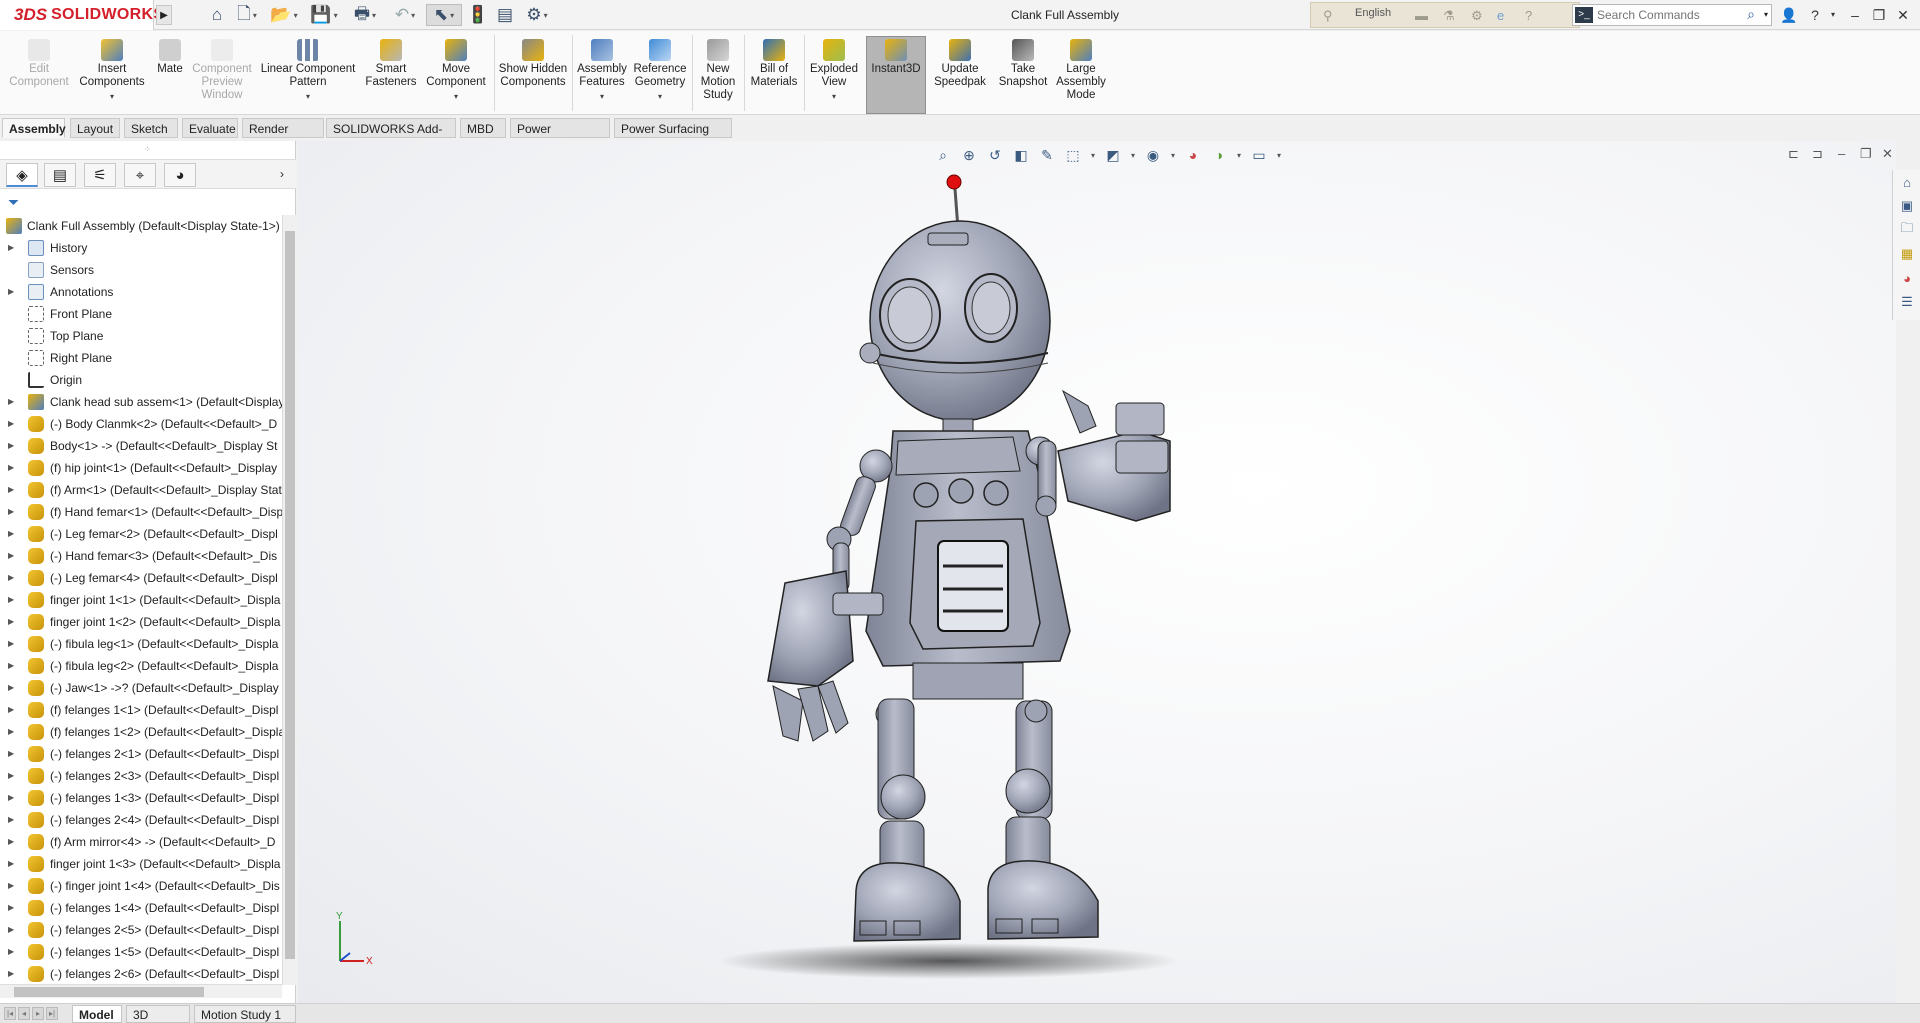  What do you see at coordinates (1023, 64) in the screenshot?
I see `take-snapshot-button: Take Snapshot` at bounding box center [1023, 64].